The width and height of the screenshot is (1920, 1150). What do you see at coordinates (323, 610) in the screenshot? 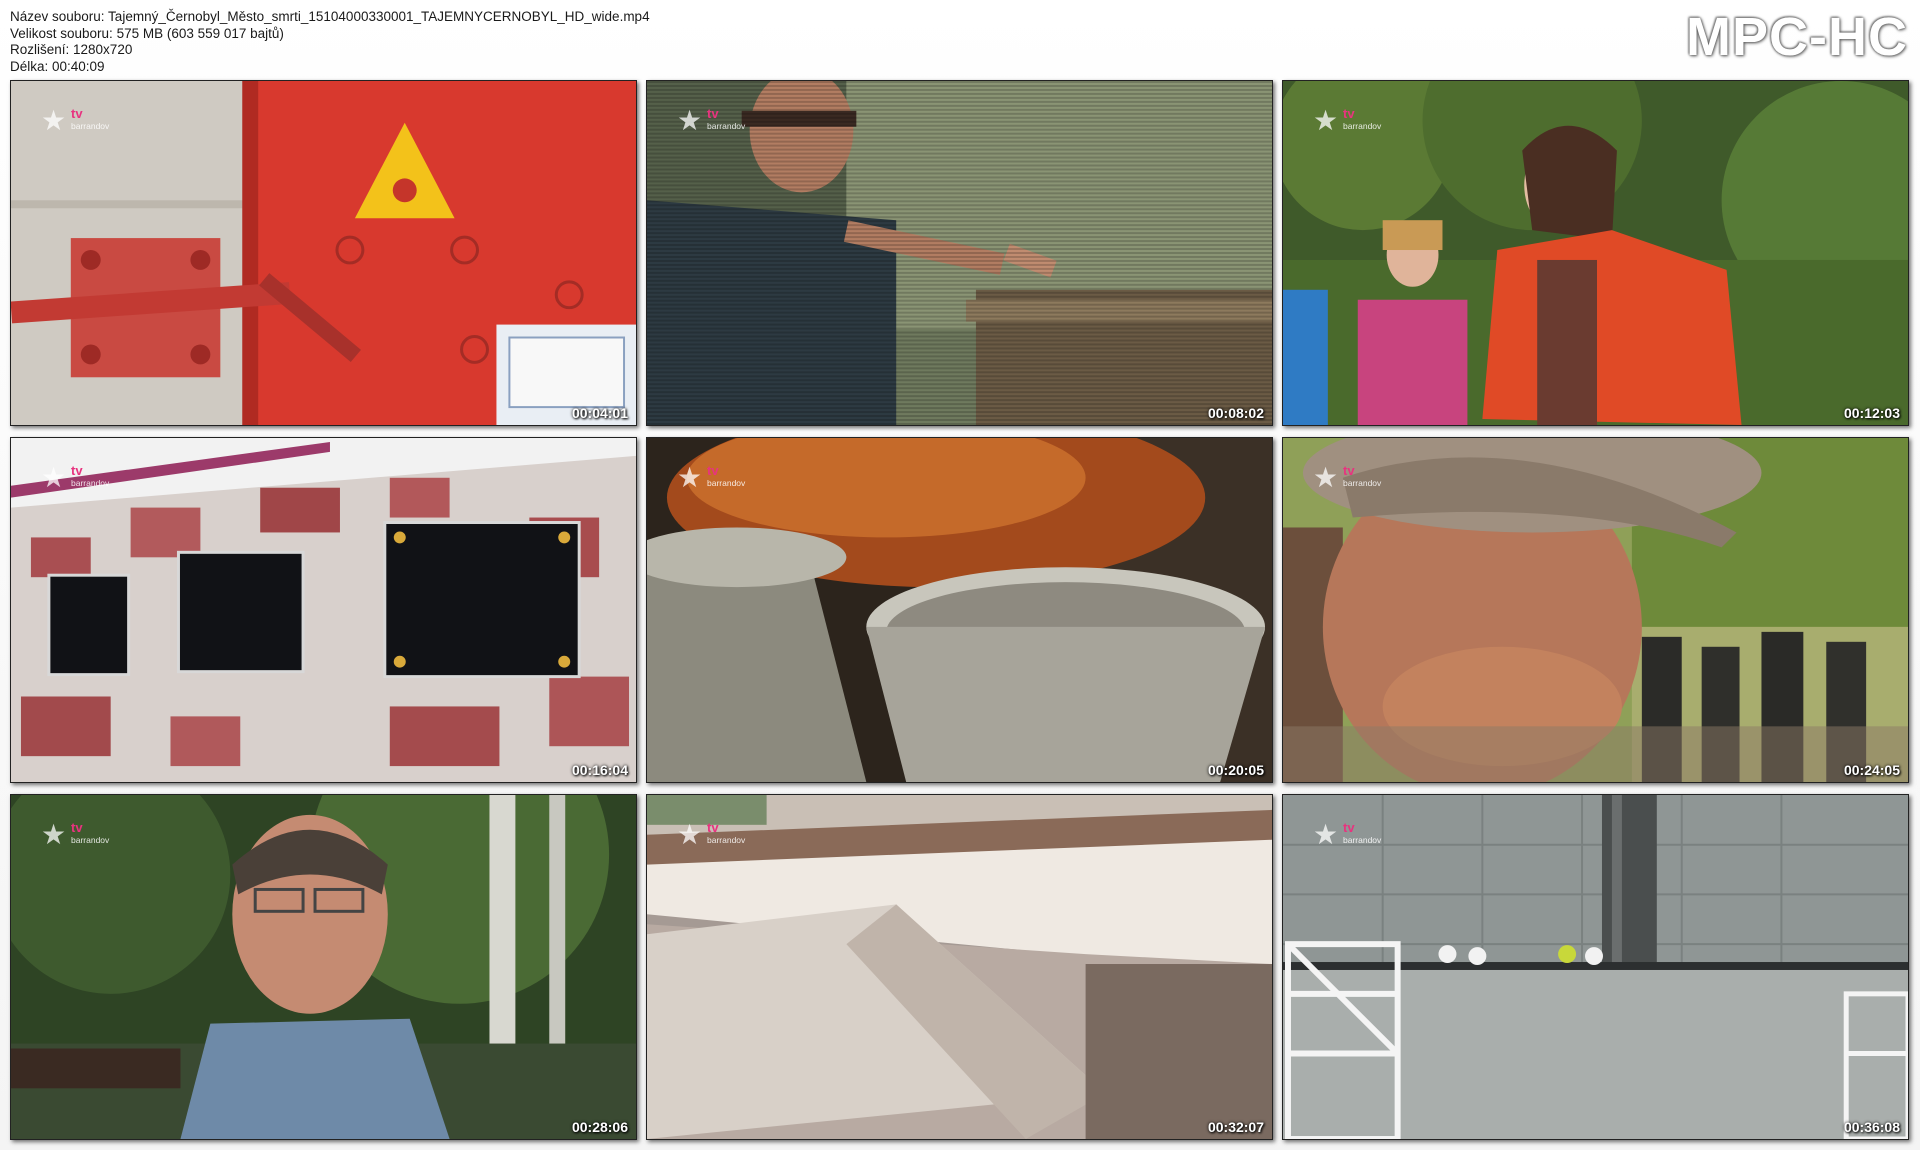
I see `thumbnail-4: ★ tv barrandov 00:16:04` at bounding box center [323, 610].